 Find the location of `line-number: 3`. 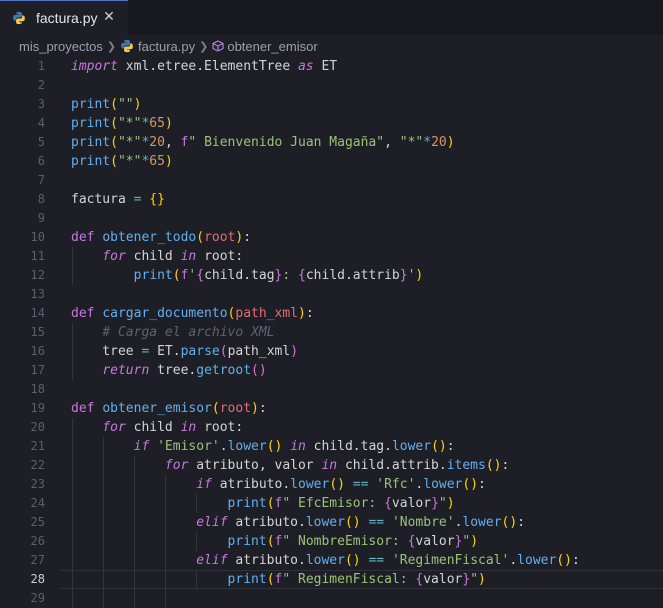

line-number: 3 is located at coordinates (41, 104).